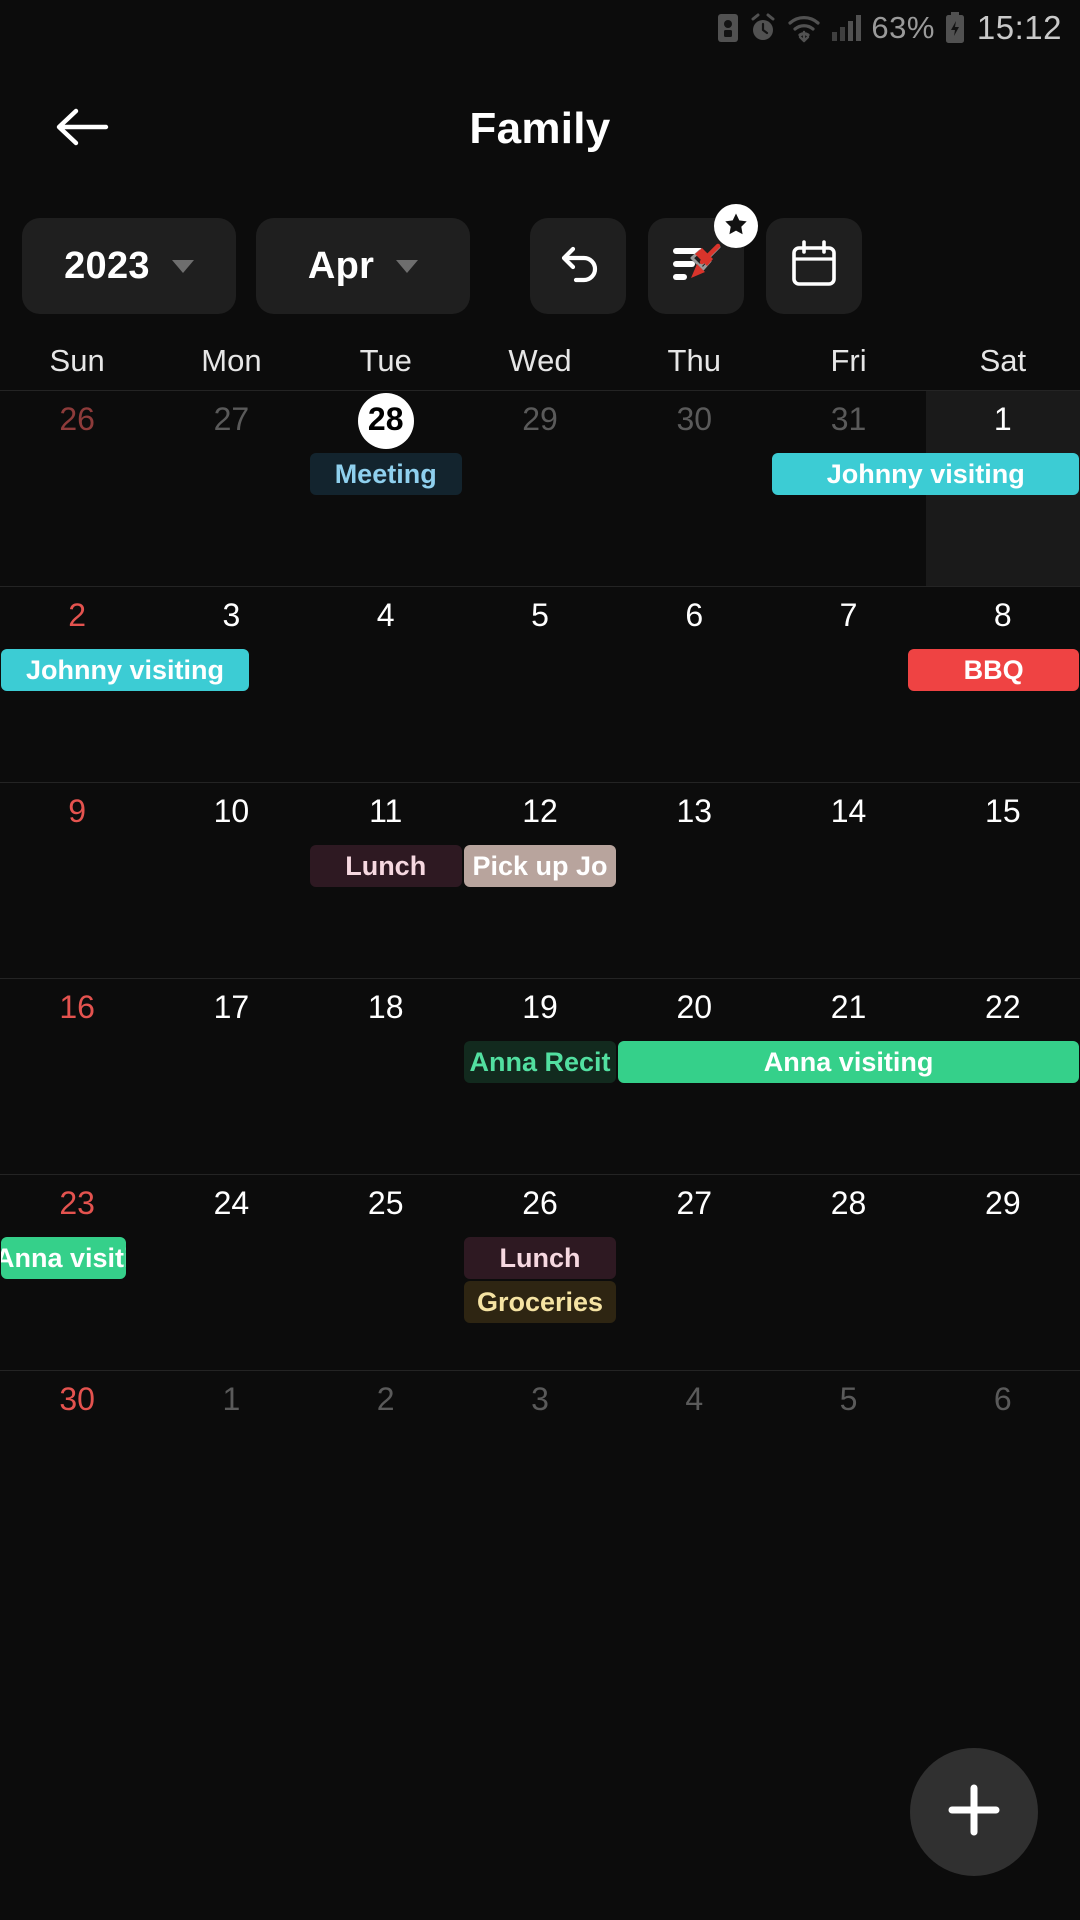 The height and width of the screenshot is (1920, 1080). What do you see at coordinates (903, 27) in the screenshot?
I see `battery-percent-label: 63%` at bounding box center [903, 27].